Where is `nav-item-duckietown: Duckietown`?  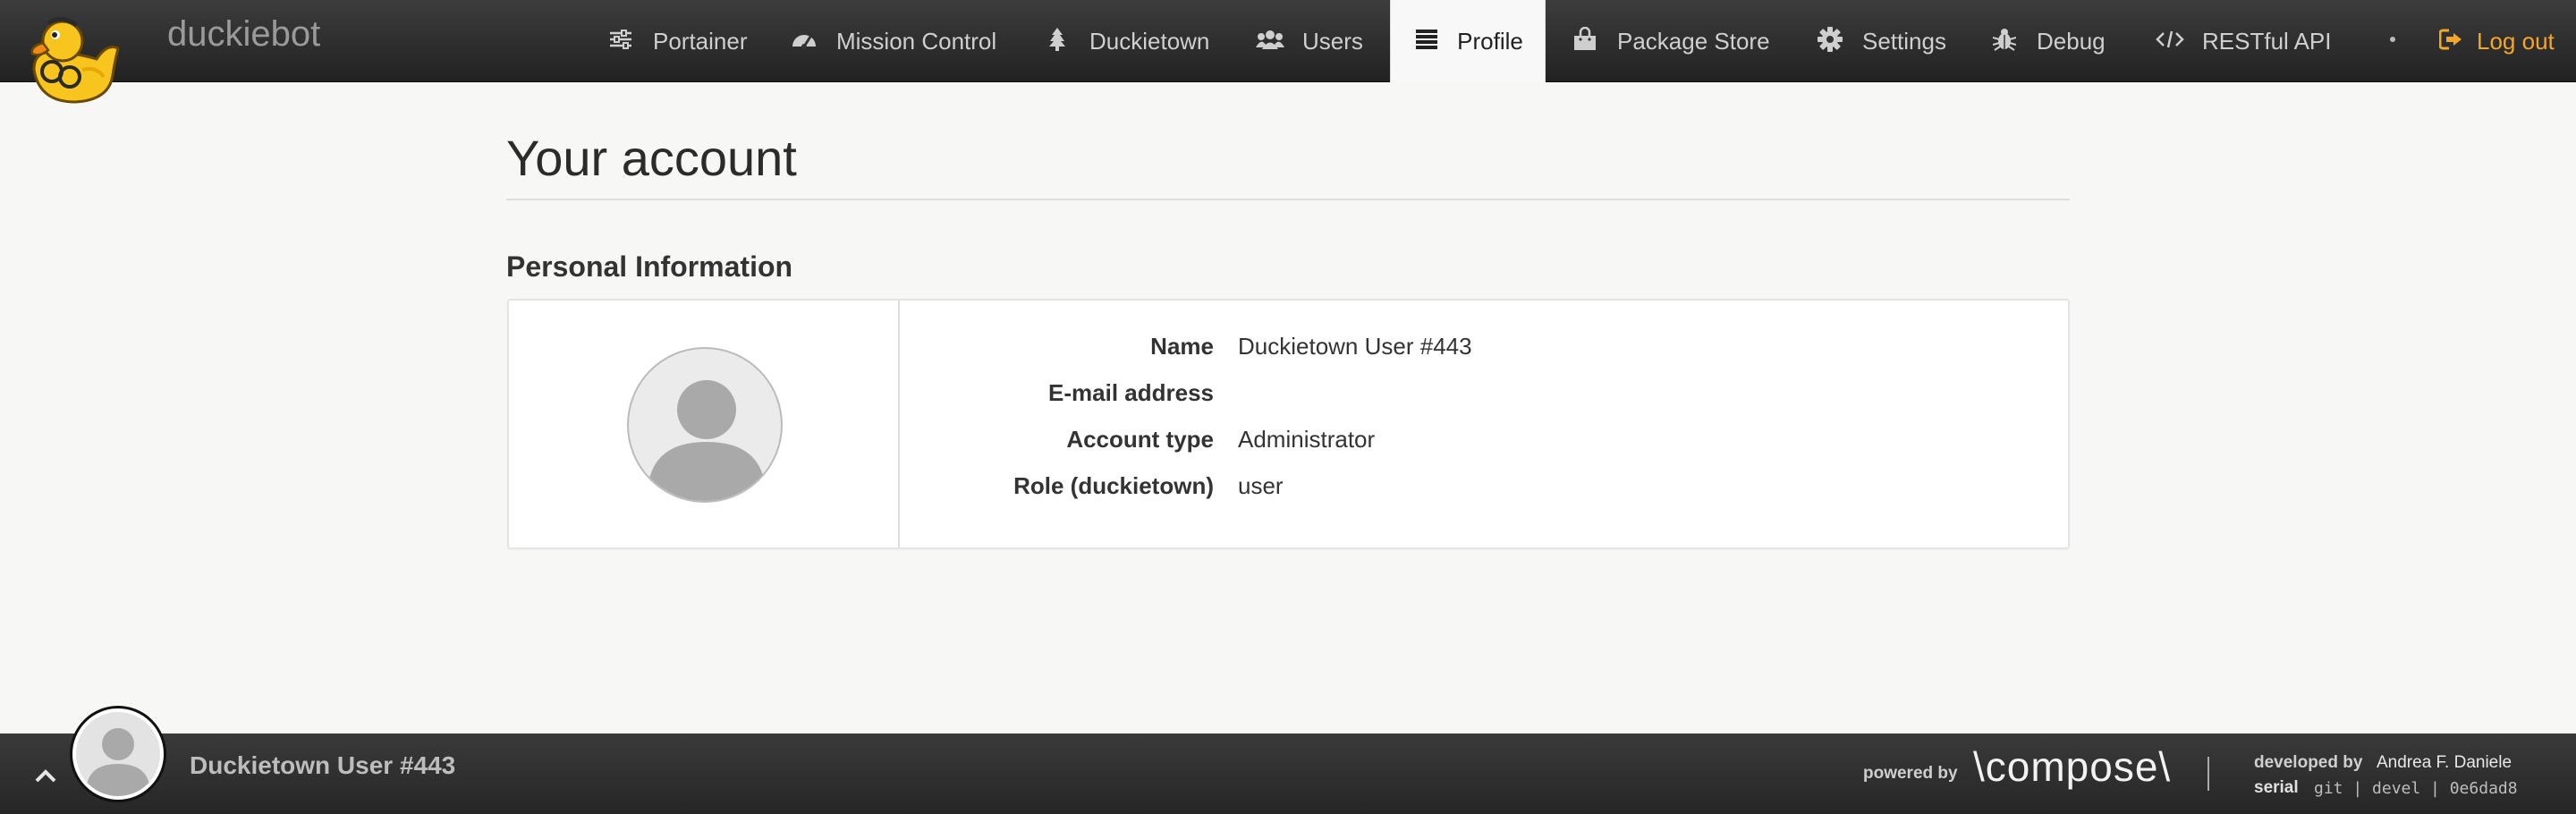
nav-item-duckietown: Duckietown is located at coordinates (1126, 41).